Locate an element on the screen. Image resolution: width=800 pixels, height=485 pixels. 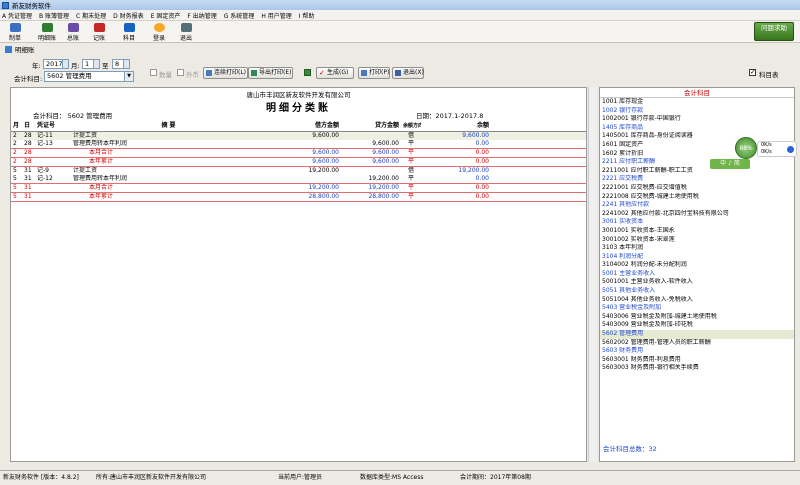
account-item: 2221008 应交税费-城建土地使用税 is located at coordinates (697, 197).